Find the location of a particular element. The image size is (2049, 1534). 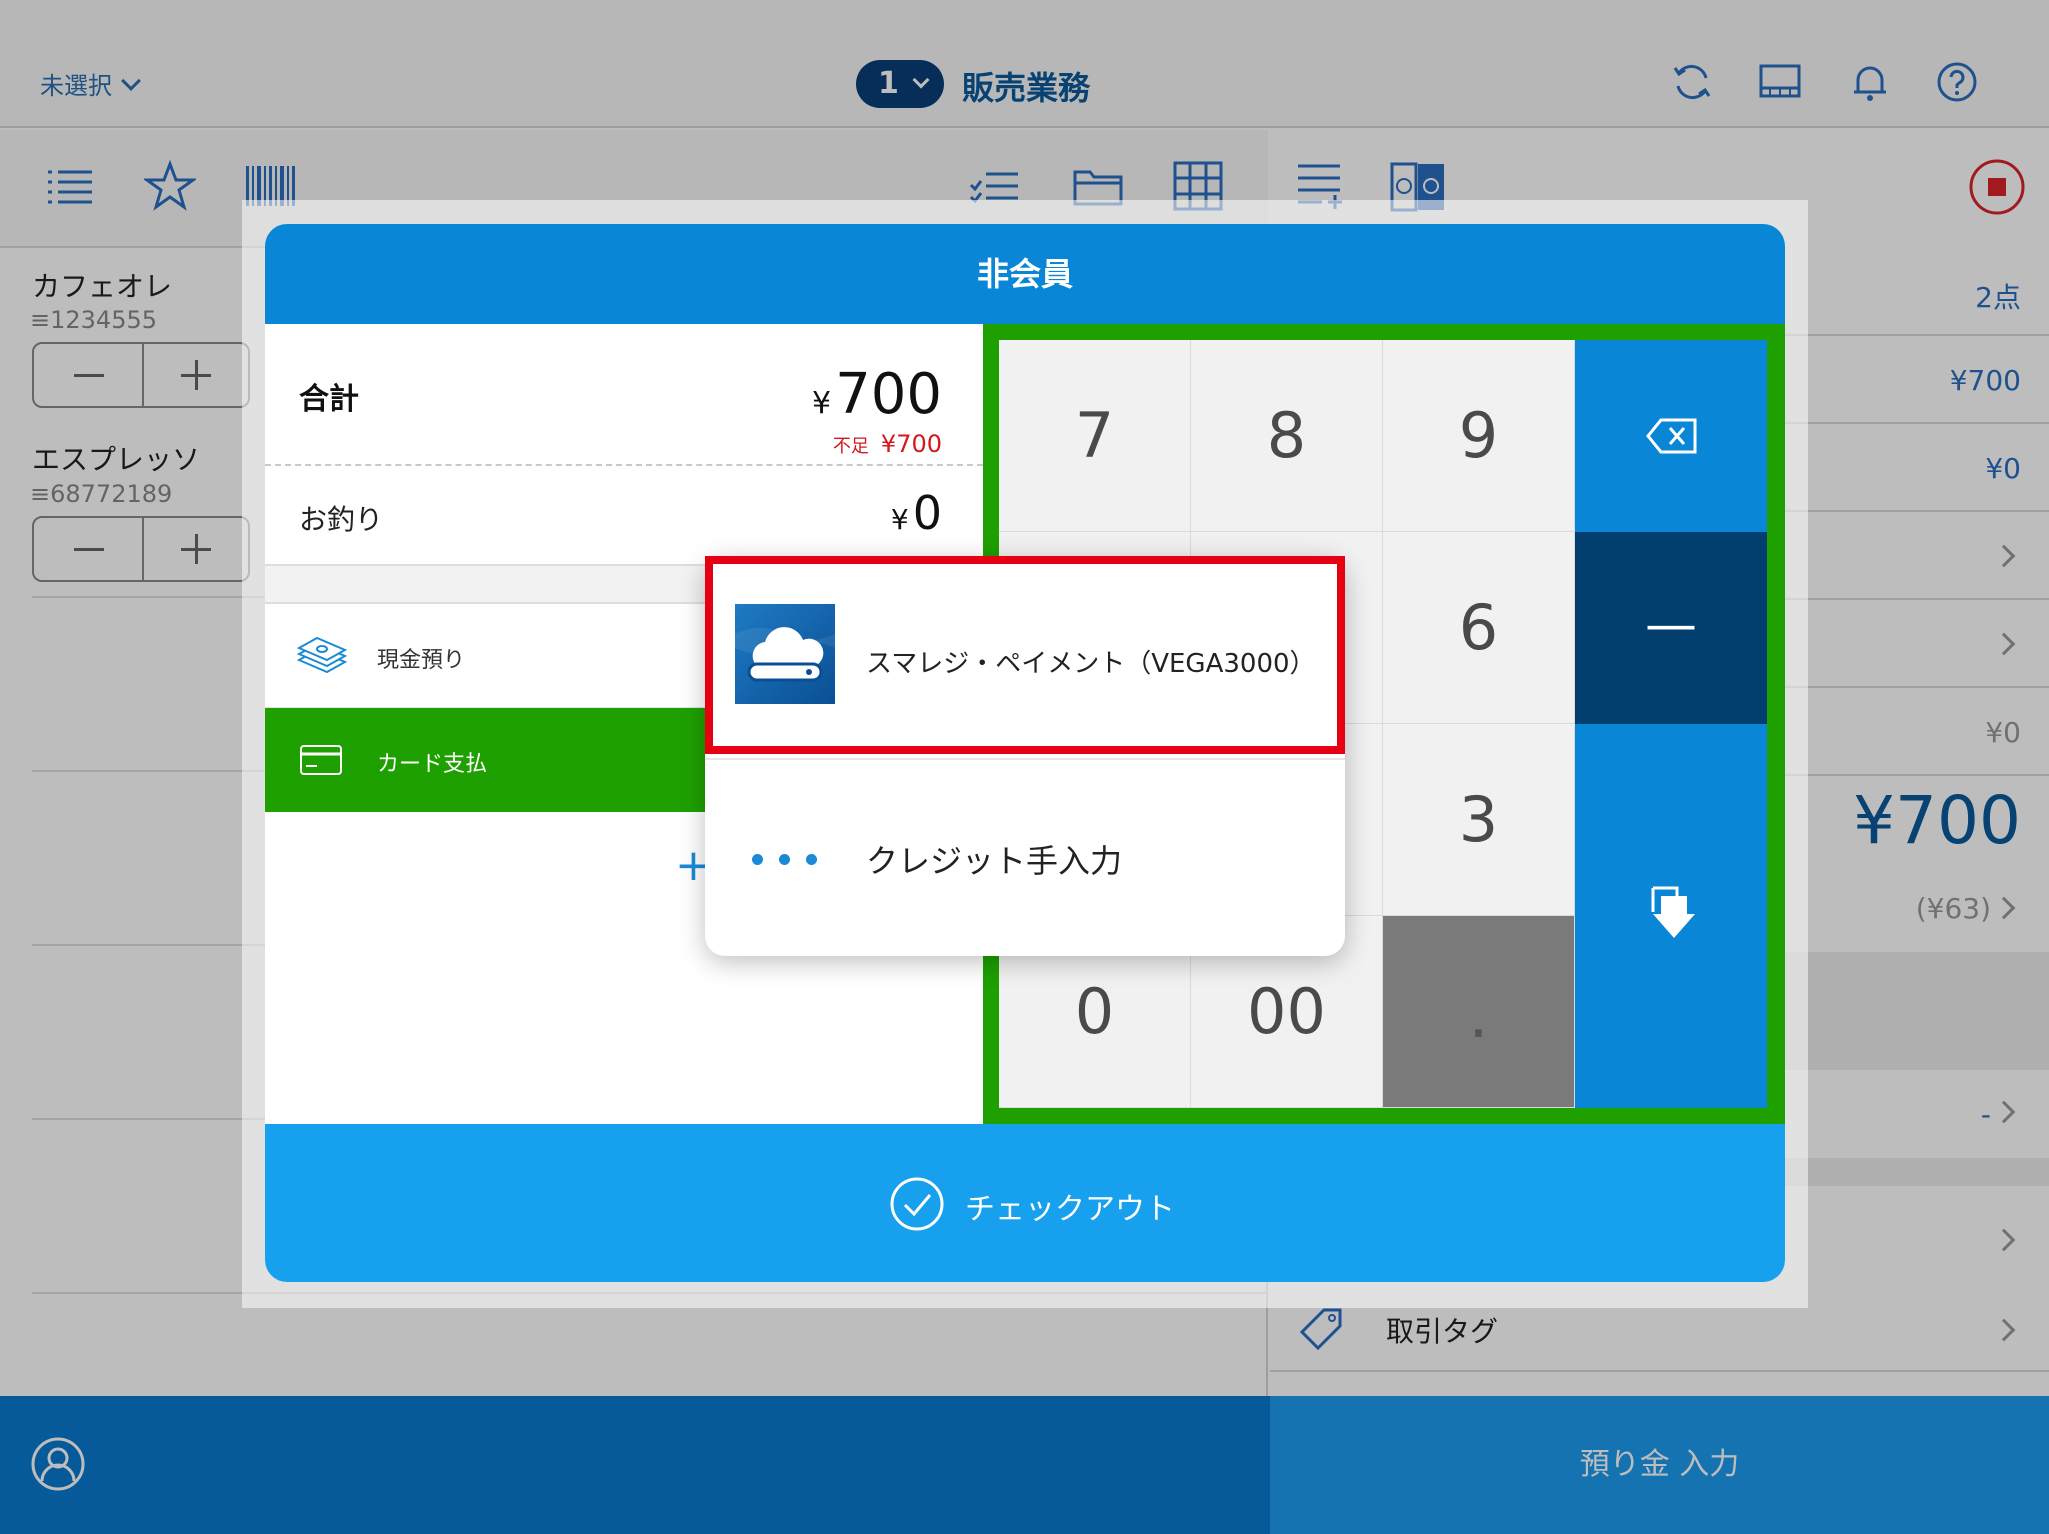

backspace-icon is located at coordinates (1671, 436).